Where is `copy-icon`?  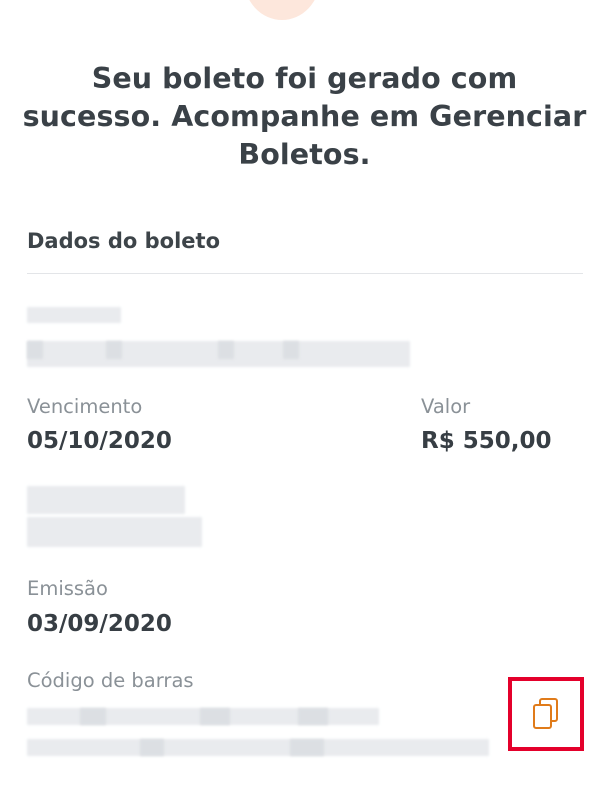 copy-icon is located at coordinates (545, 713).